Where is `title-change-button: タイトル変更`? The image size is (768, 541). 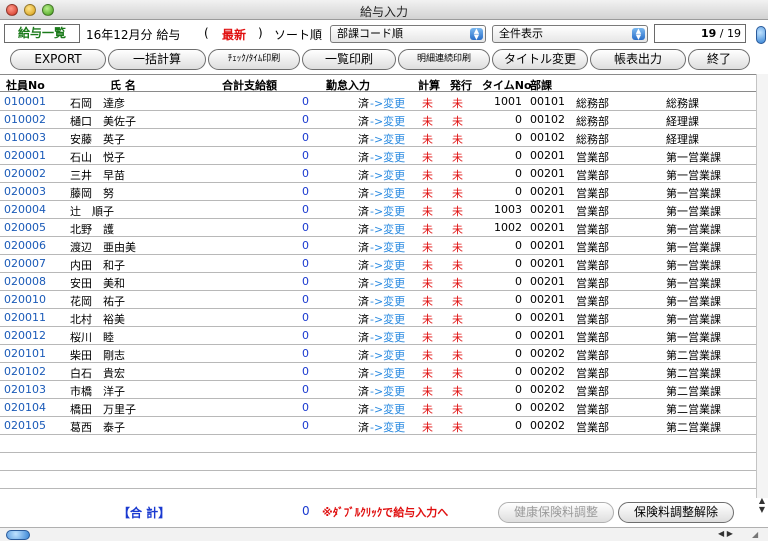
title-change-button: タイトル変更 is located at coordinates (540, 59).